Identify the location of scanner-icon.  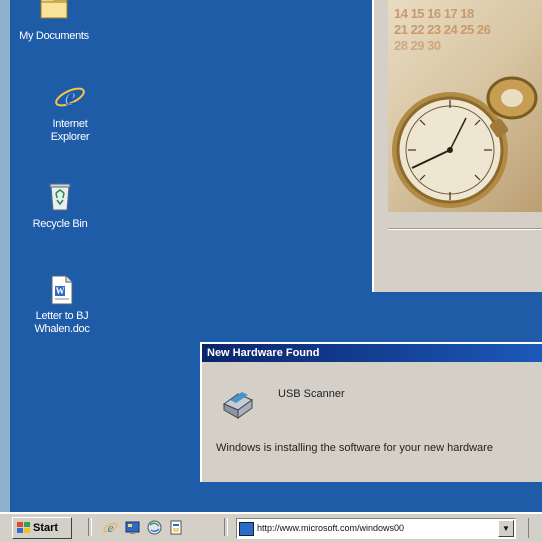
(238, 405).